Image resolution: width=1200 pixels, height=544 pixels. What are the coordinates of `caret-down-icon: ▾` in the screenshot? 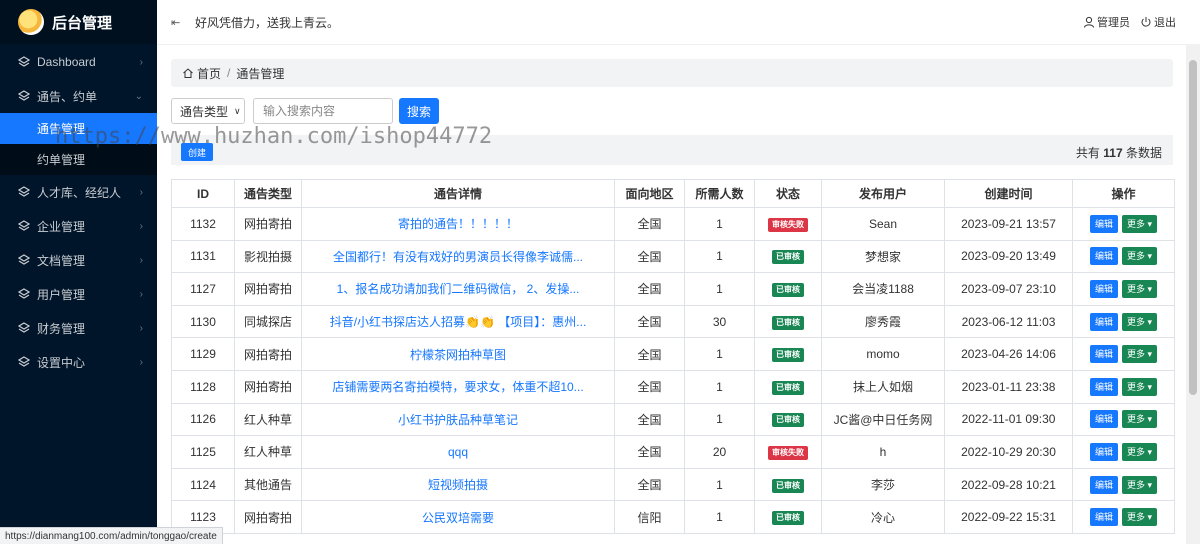 It's located at (1149, 451).